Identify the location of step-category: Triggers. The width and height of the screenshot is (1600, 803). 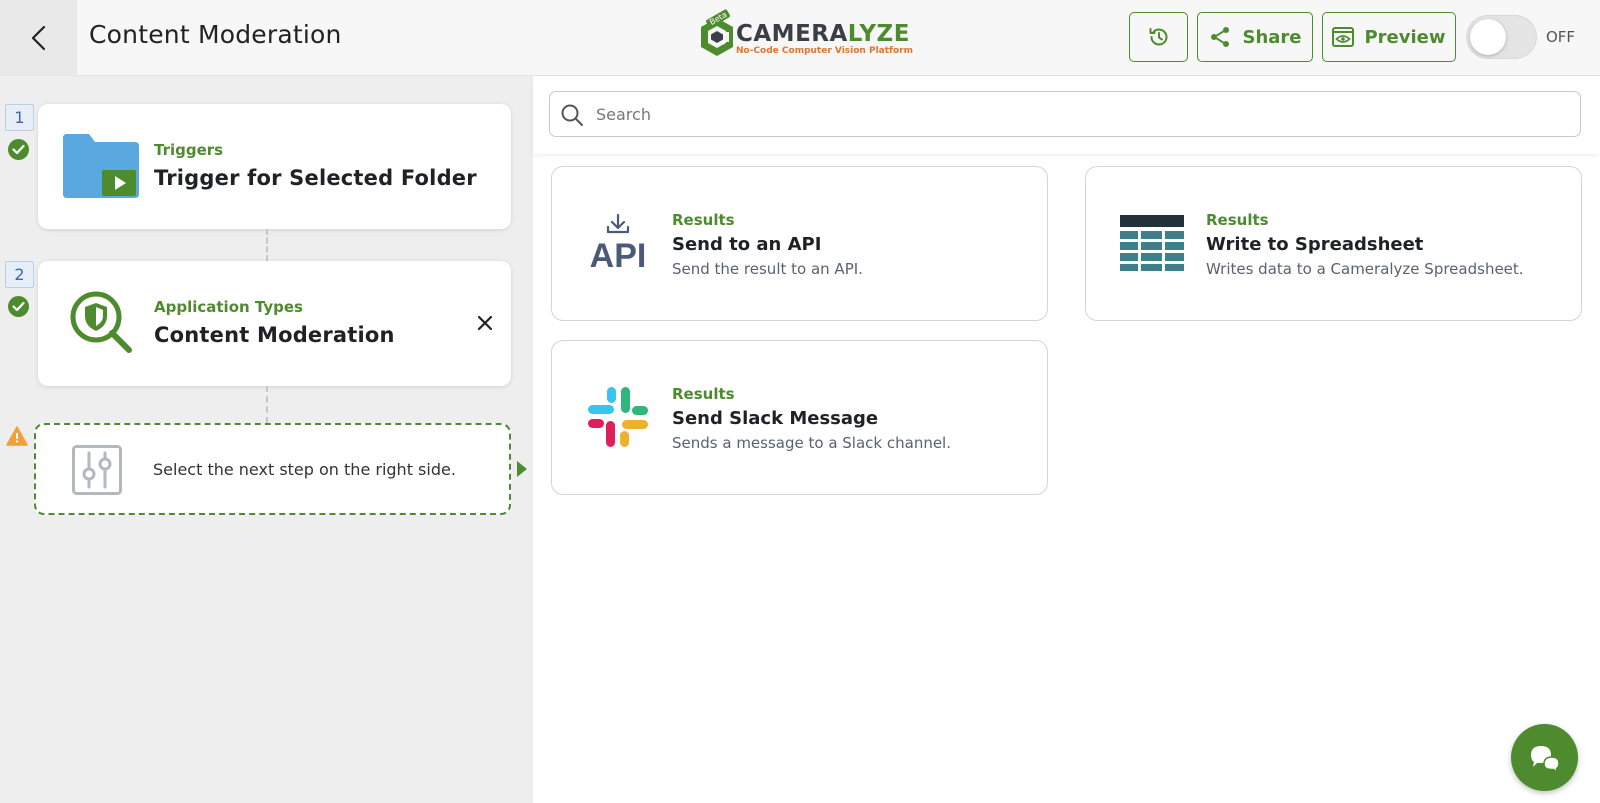
(189, 150).